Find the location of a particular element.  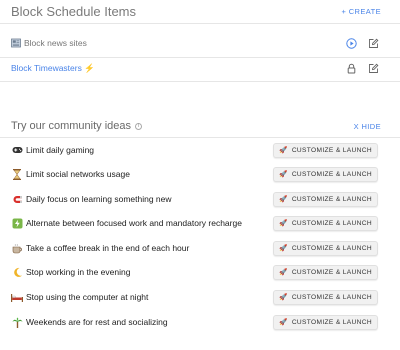

idea-label: Limit daily gaming is located at coordinates (60, 150).